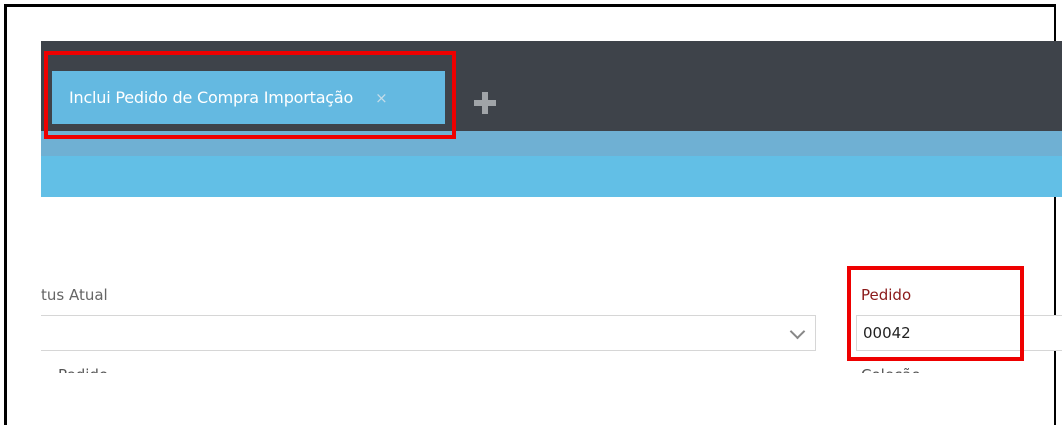  Describe the element at coordinates (485, 103) in the screenshot. I see `plus-icon` at that location.